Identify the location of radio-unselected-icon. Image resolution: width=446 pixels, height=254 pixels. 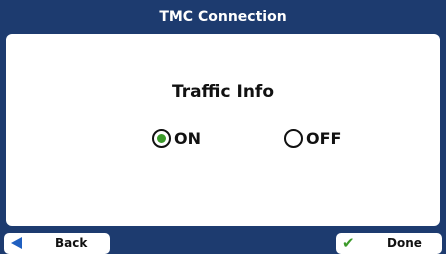
(293, 138).